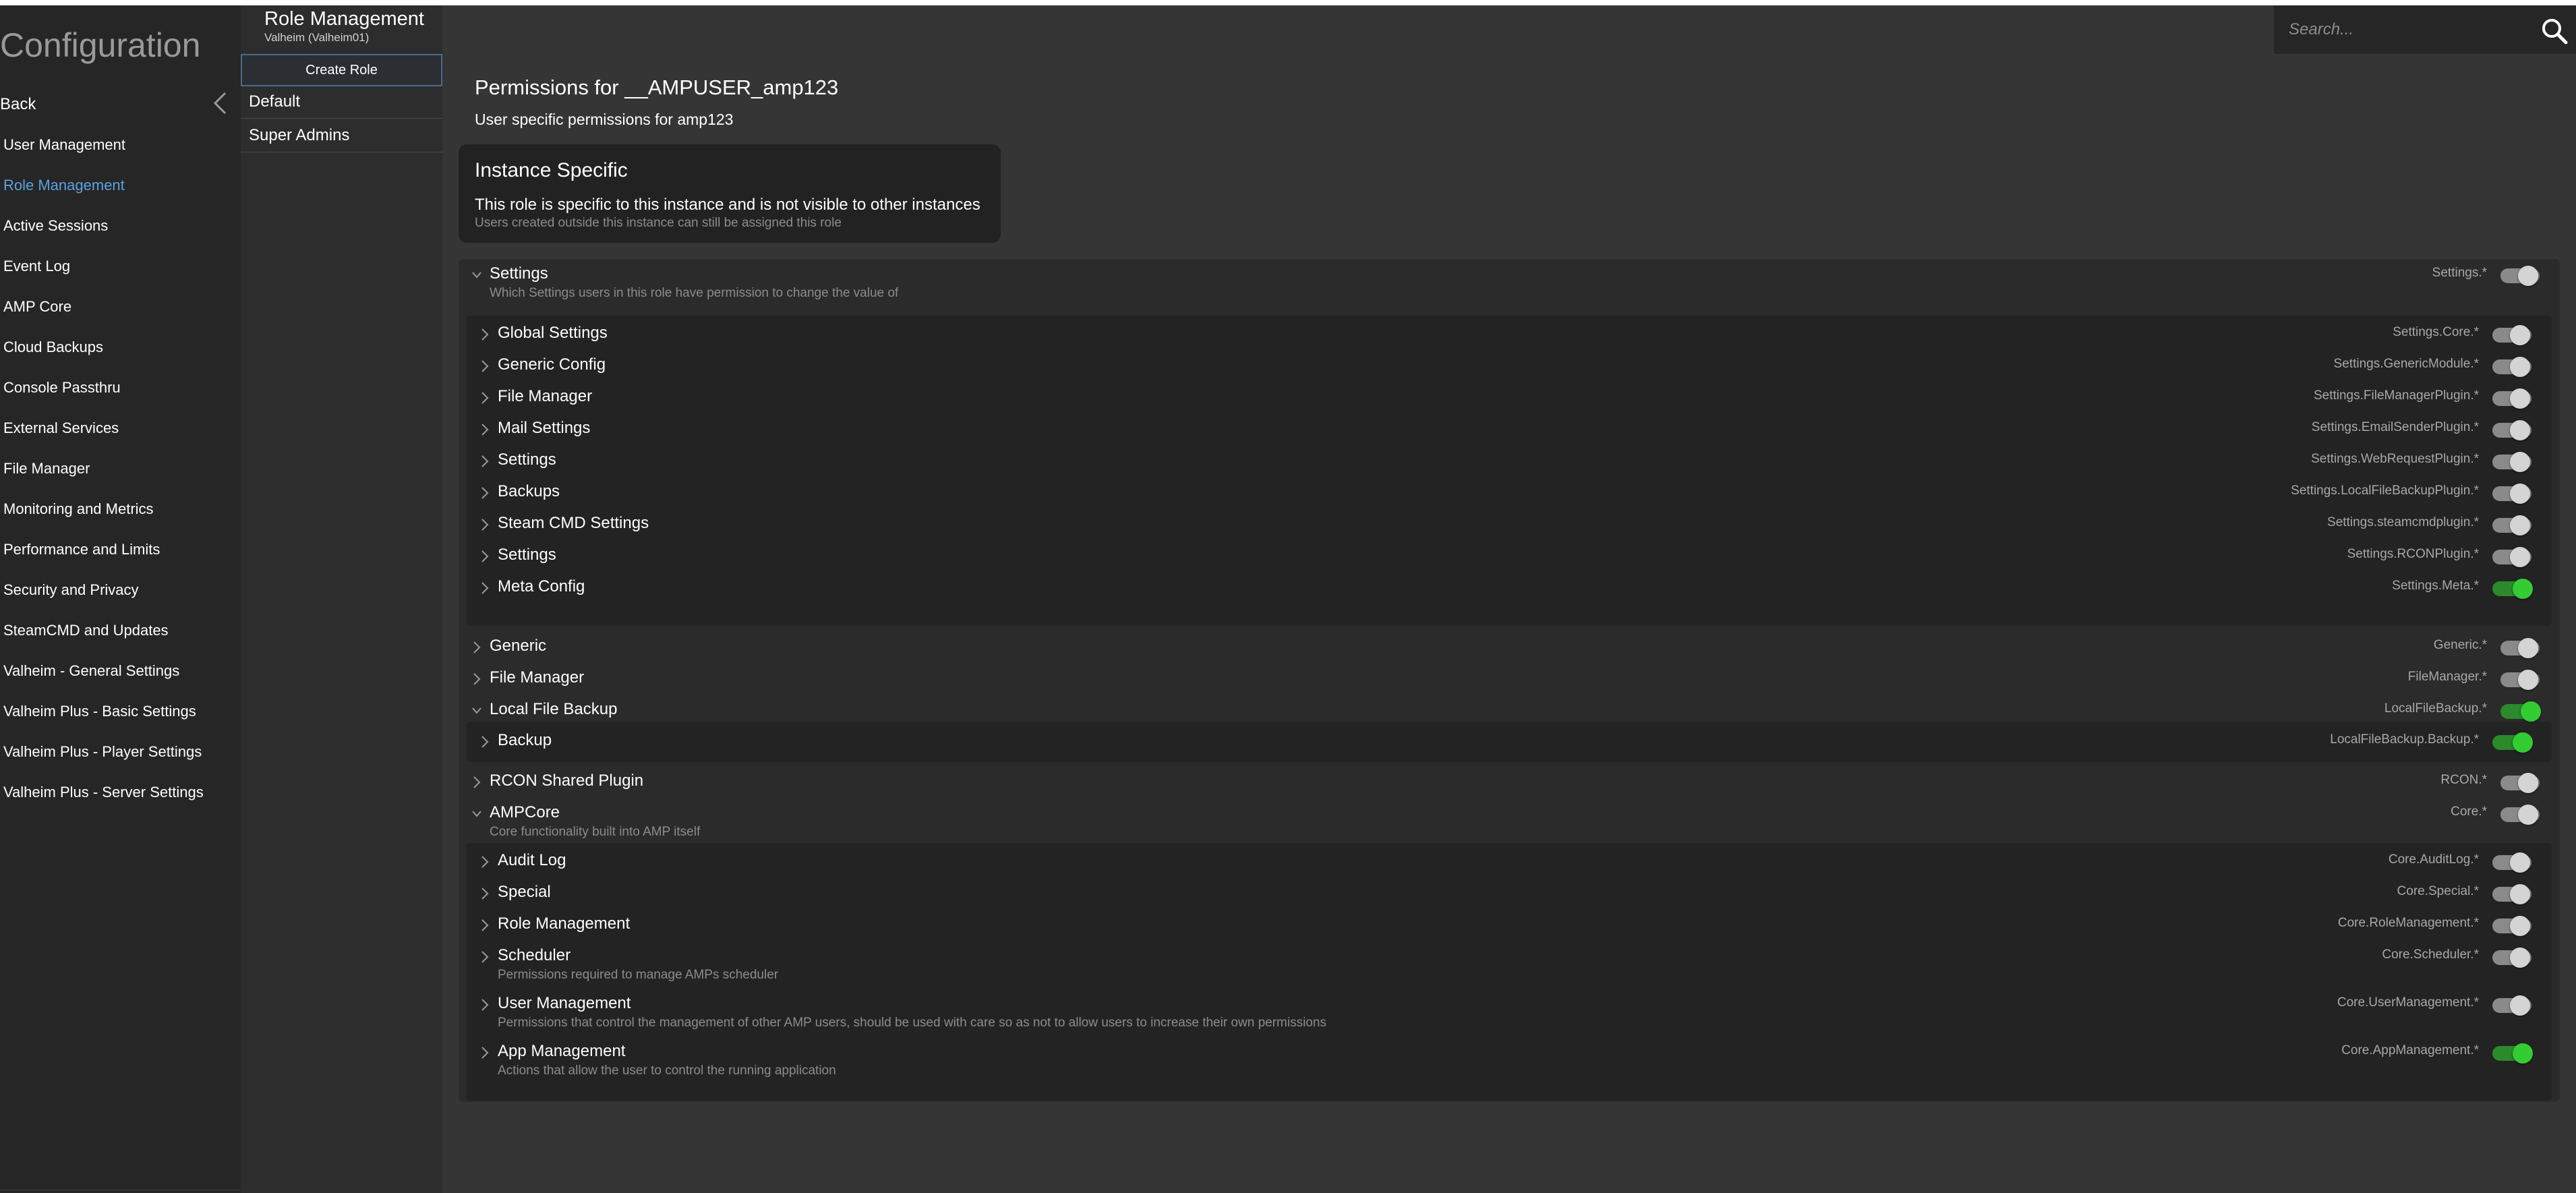  What do you see at coordinates (1510, 334) in the screenshot?
I see `permission-row: Global Settings Settings.Core.*` at bounding box center [1510, 334].